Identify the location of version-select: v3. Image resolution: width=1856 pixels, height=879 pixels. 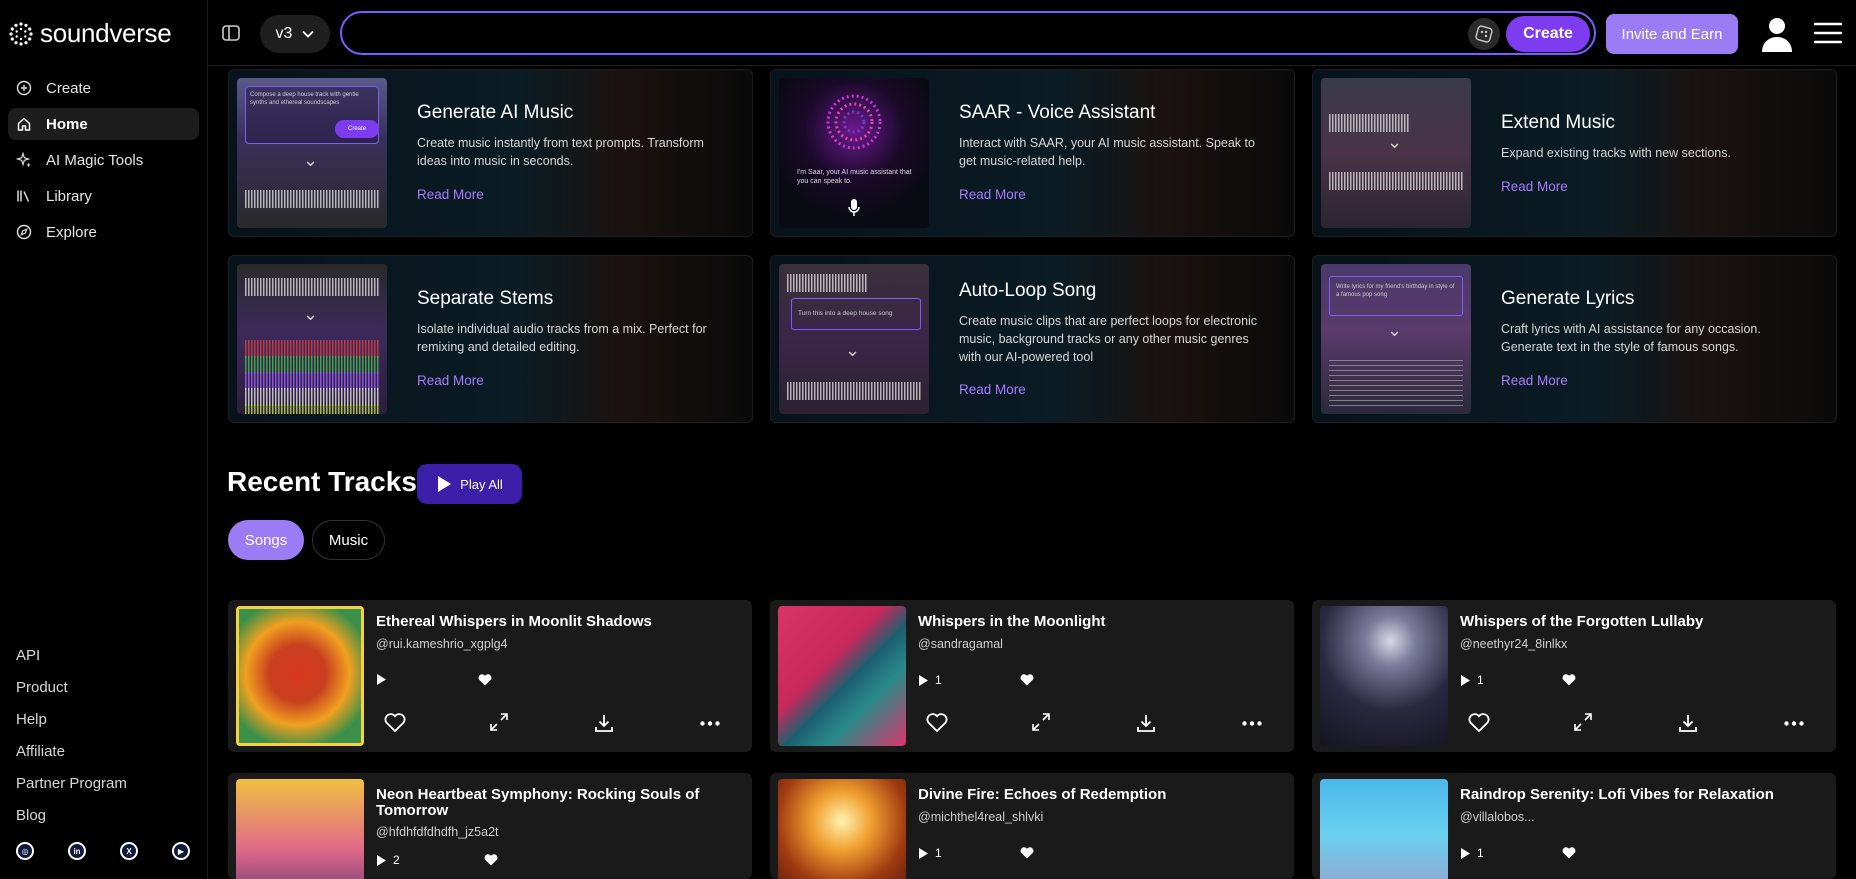
(295, 34).